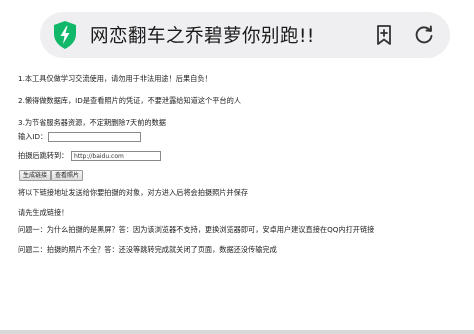  Describe the element at coordinates (33, 136) in the screenshot. I see `id-label: 输入ID：` at that location.